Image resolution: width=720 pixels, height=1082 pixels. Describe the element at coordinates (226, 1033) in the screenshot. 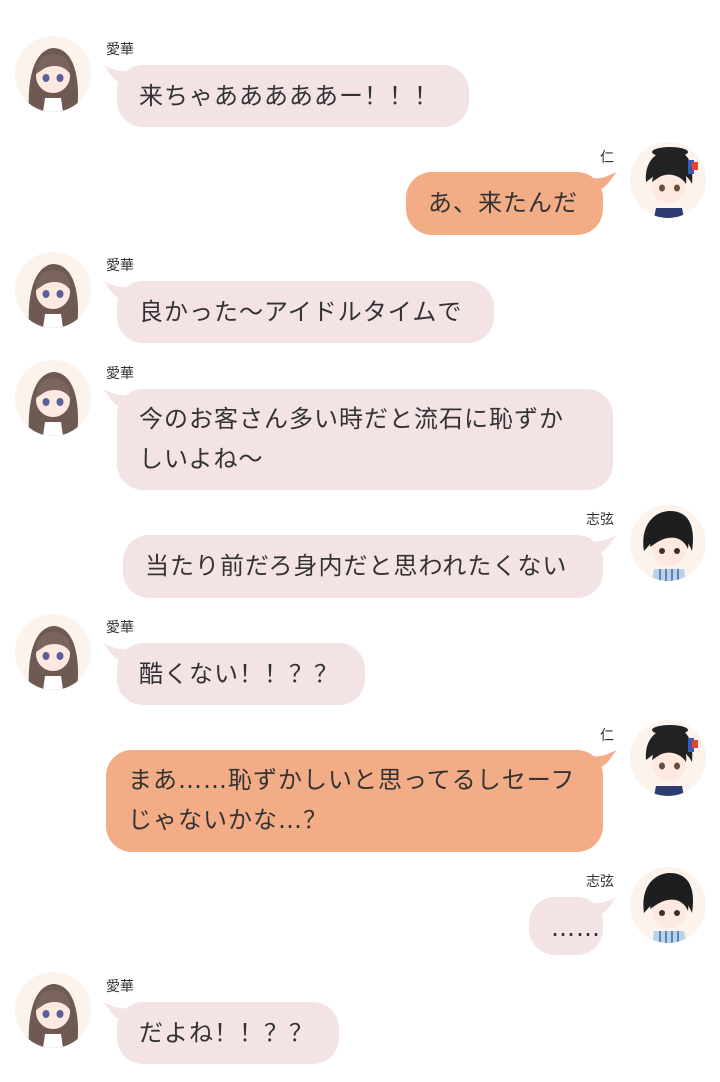

I see `message-text: だよね！！？？` at that location.